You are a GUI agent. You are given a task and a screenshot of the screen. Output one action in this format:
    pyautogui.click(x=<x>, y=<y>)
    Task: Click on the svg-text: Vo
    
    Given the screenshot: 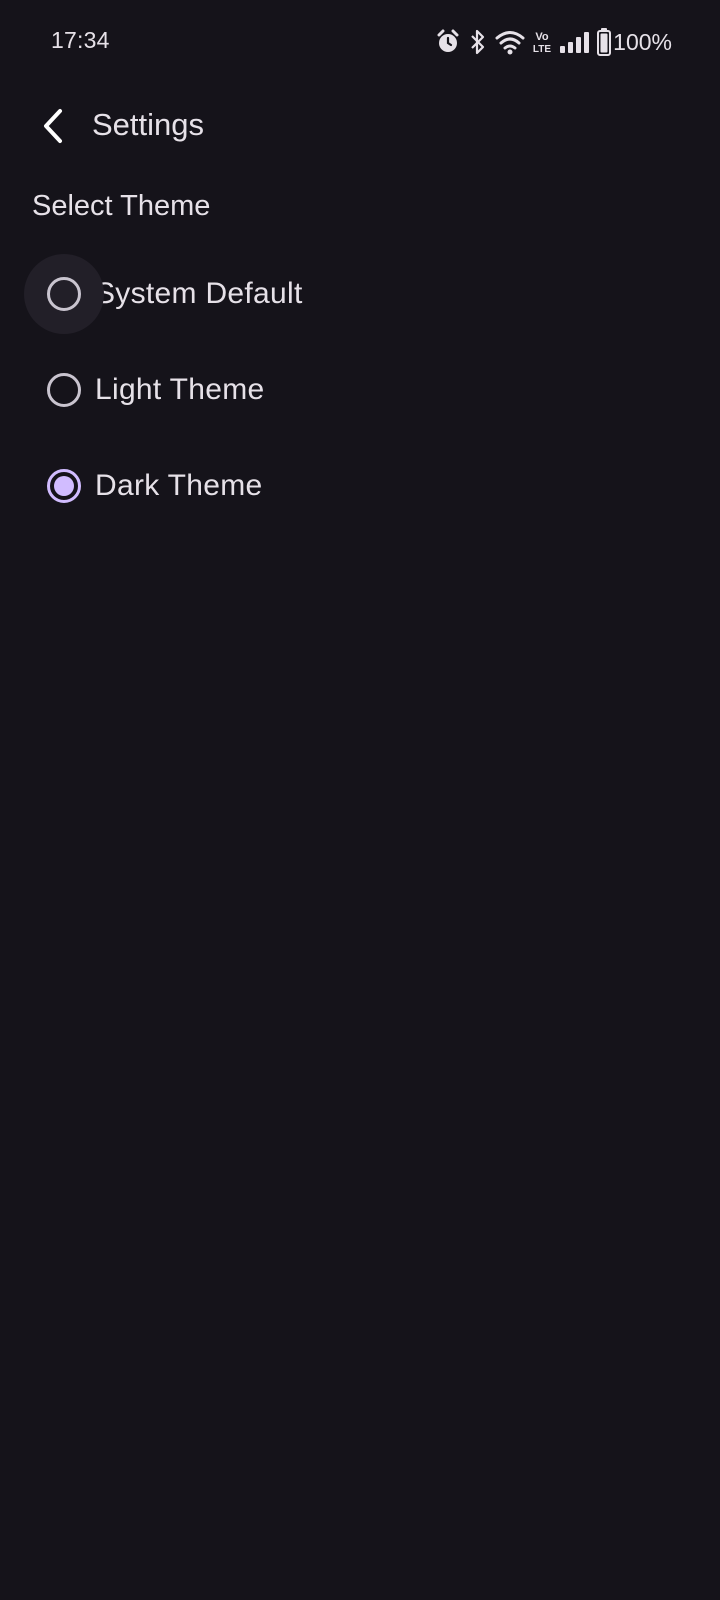 What is the action you would take?
    pyautogui.click(x=543, y=37)
    